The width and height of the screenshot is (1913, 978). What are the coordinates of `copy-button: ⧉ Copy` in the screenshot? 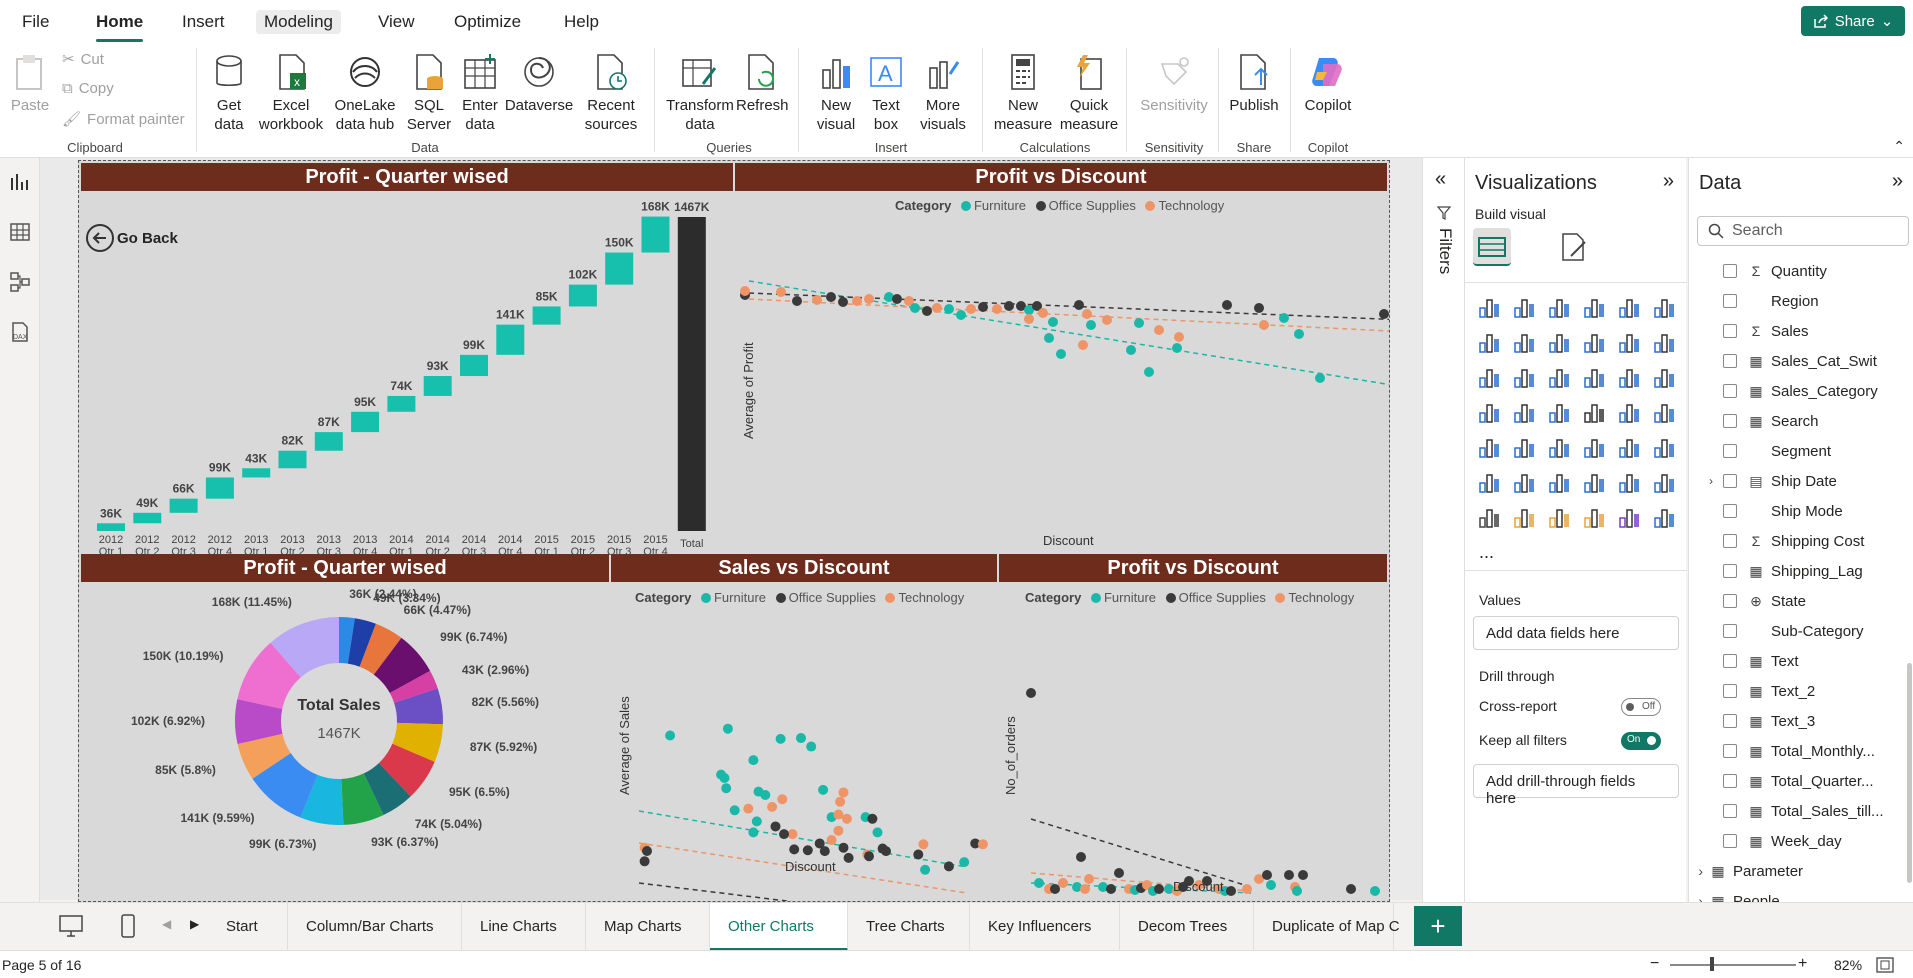 It's located at (88, 88).